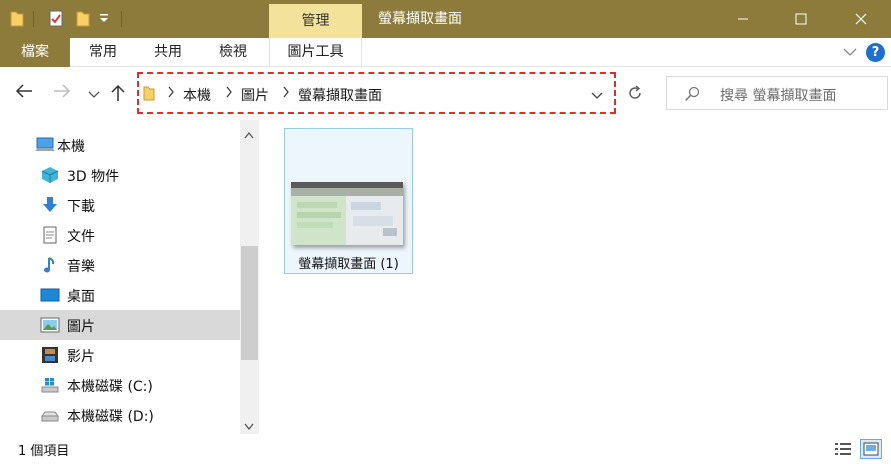 Image resolution: width=891 pixels, height=464 pixels. I want to click on refresh-button, so click(635, 93).